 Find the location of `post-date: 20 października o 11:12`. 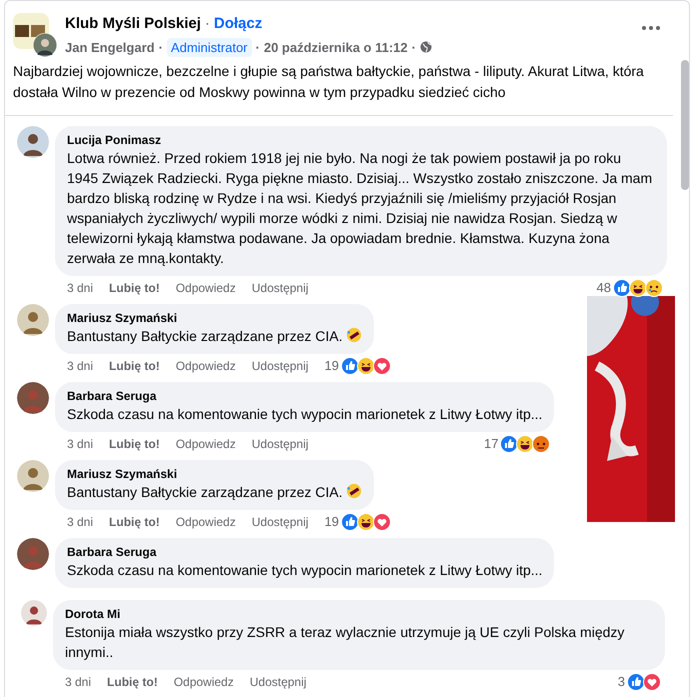

post-date: 20 października o 11:12 is located at coordinates (336, 47).